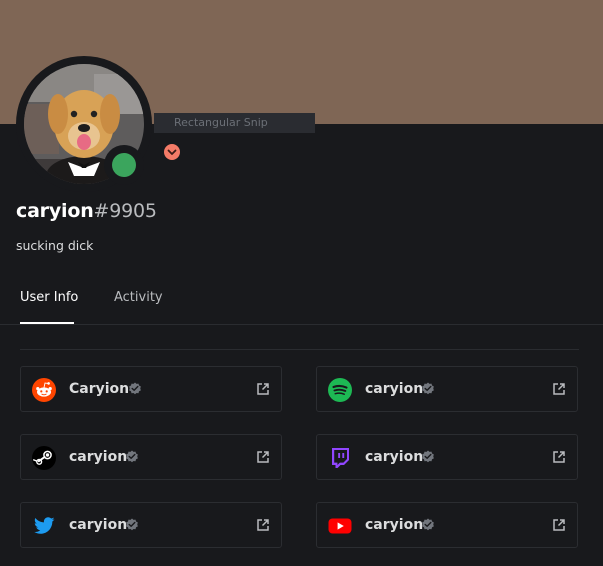 The image size is (603, 566). I want to click on username: caryion#9905, so click(86, 211).